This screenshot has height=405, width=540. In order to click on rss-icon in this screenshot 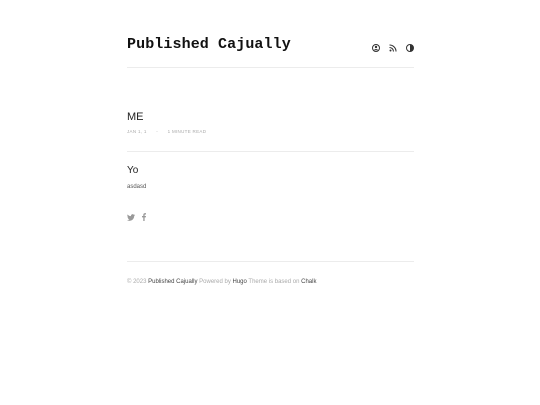, I will do `click(393, 45)`.